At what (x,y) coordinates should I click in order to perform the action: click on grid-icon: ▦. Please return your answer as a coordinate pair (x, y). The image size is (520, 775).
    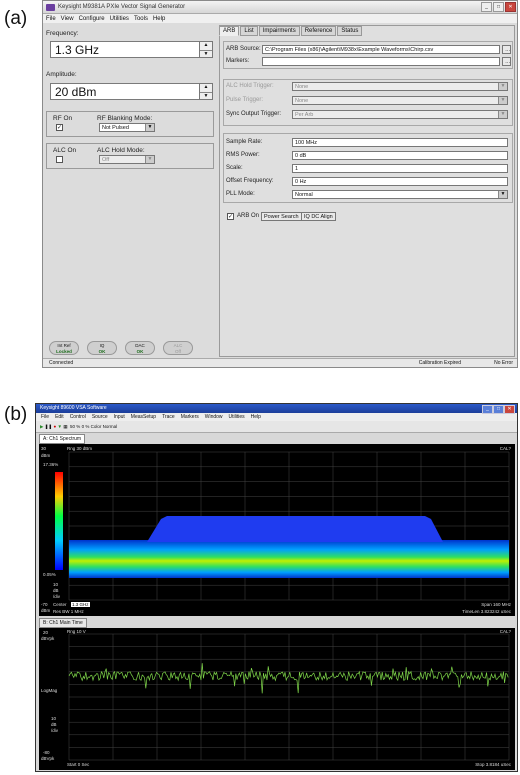
    Looking at the image, I should click on (65, 426).